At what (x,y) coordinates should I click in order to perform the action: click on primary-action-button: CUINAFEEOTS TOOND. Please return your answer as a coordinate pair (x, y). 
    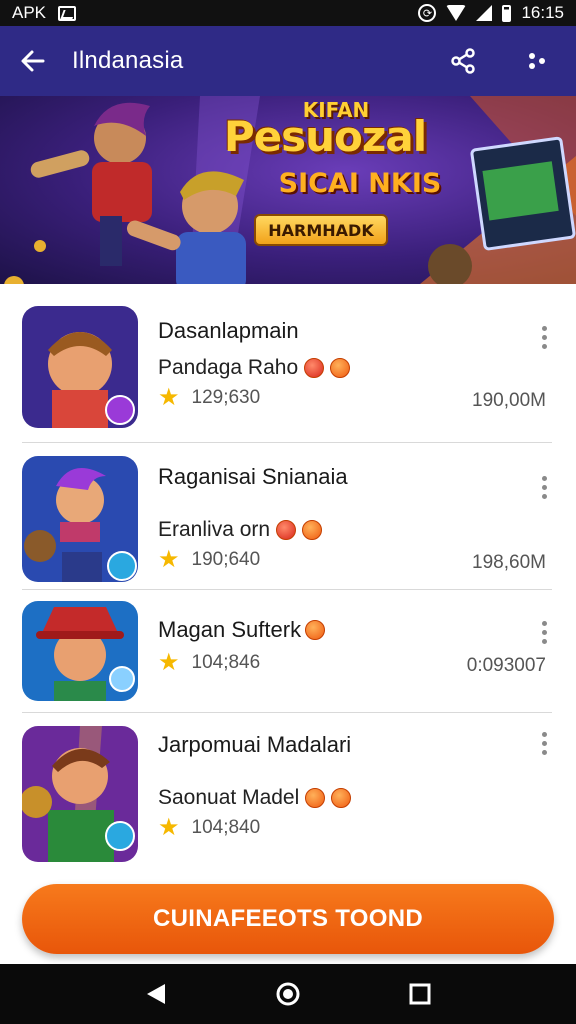
    Looking at the image, I should click on (288, 919).